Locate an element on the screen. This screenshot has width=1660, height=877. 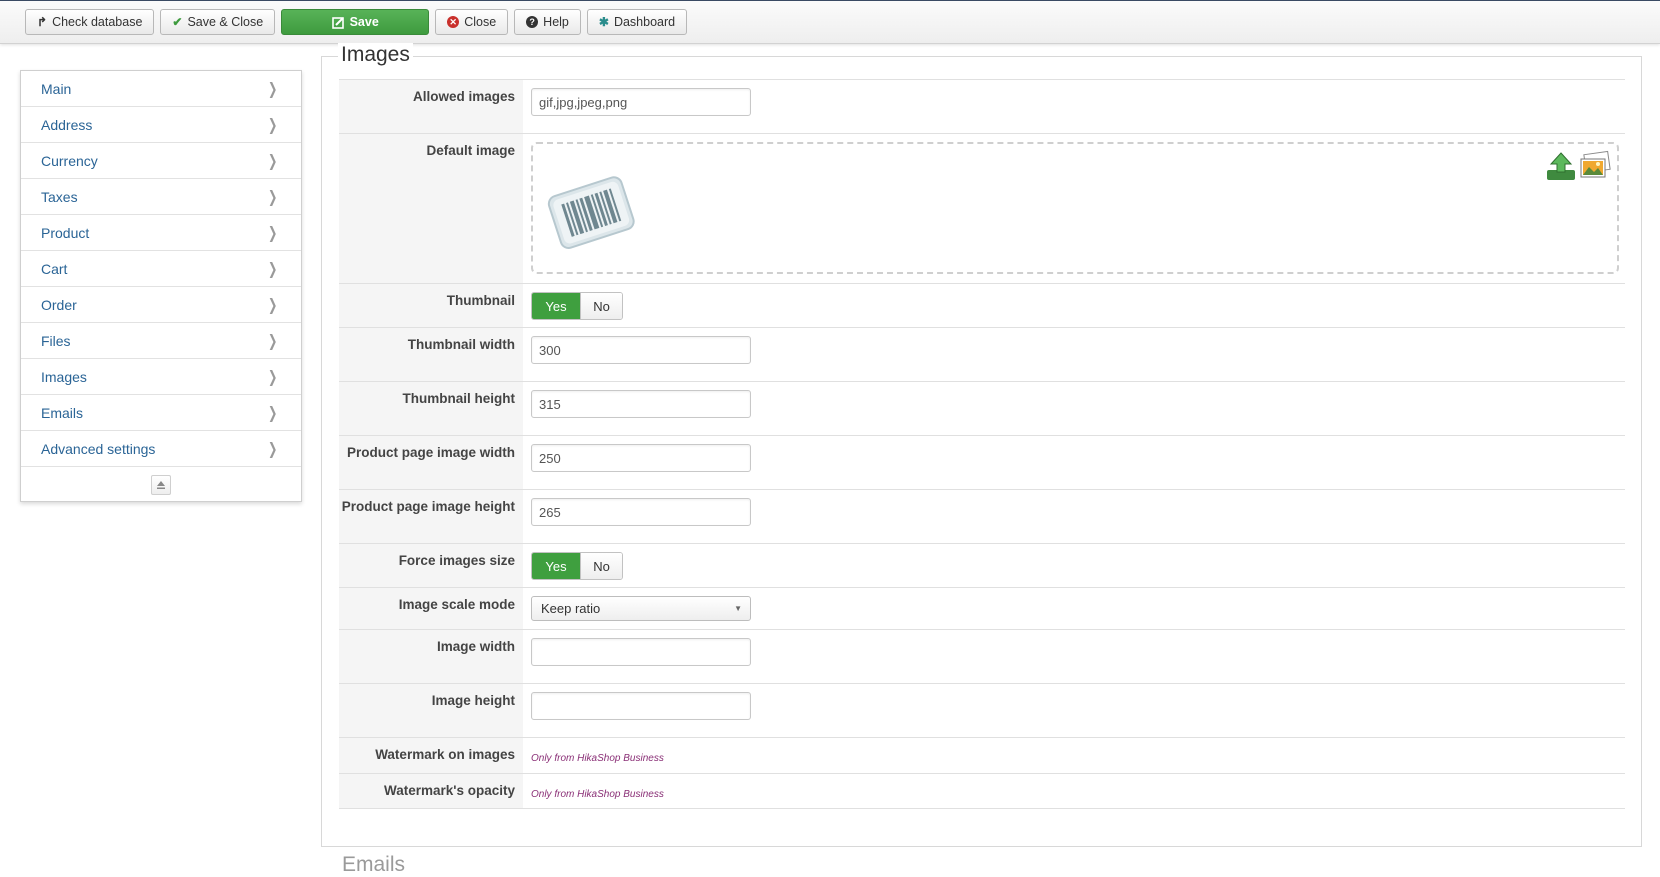
field-label: Watermark on images is located at coordinates (431, 755).